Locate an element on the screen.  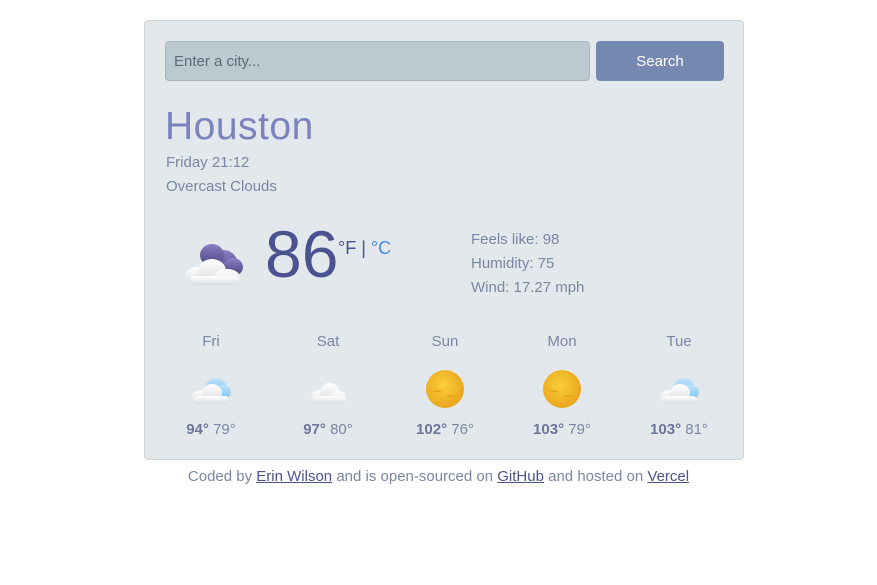
forecast-day: Sun 102° 76° is located at coordinates (445, 384).